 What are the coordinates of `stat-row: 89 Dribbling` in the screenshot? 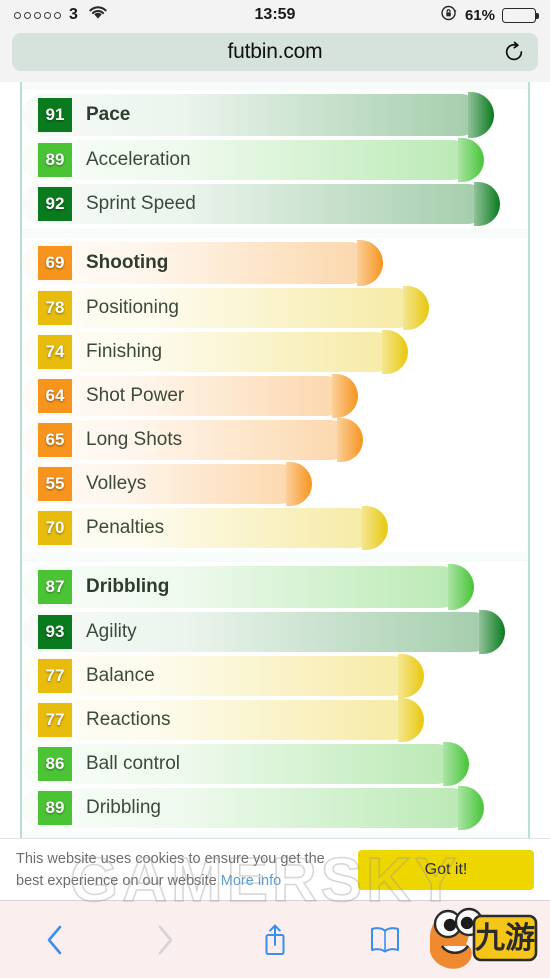 It's located at (275, 808).